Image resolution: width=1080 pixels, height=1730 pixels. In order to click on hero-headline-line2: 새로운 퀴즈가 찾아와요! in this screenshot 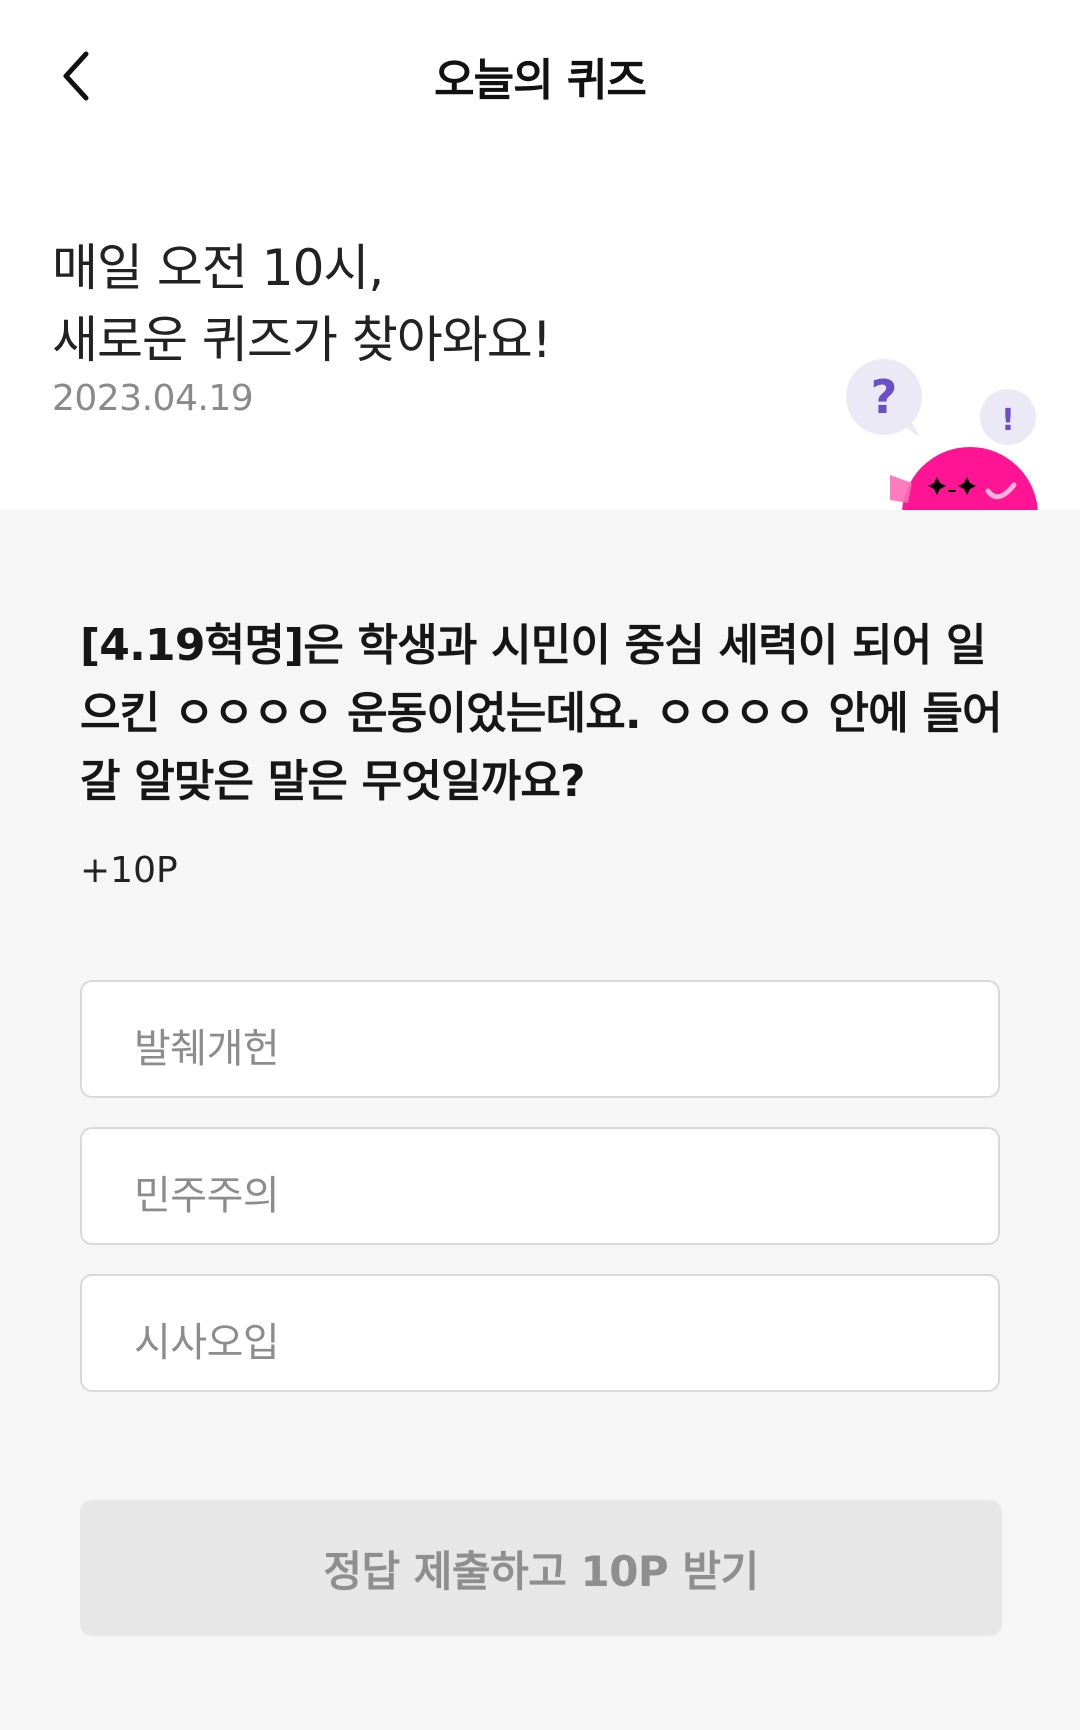, I will do `click(302, 340)`.